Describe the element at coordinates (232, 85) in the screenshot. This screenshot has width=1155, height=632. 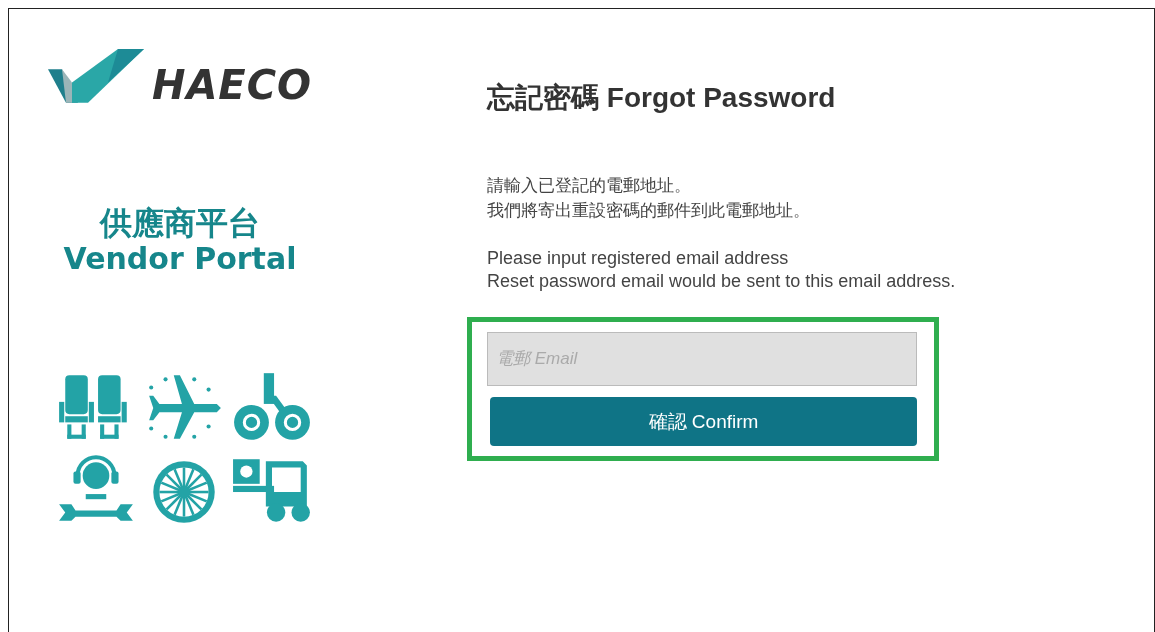
I see `logo-text: HAECO` at that location.